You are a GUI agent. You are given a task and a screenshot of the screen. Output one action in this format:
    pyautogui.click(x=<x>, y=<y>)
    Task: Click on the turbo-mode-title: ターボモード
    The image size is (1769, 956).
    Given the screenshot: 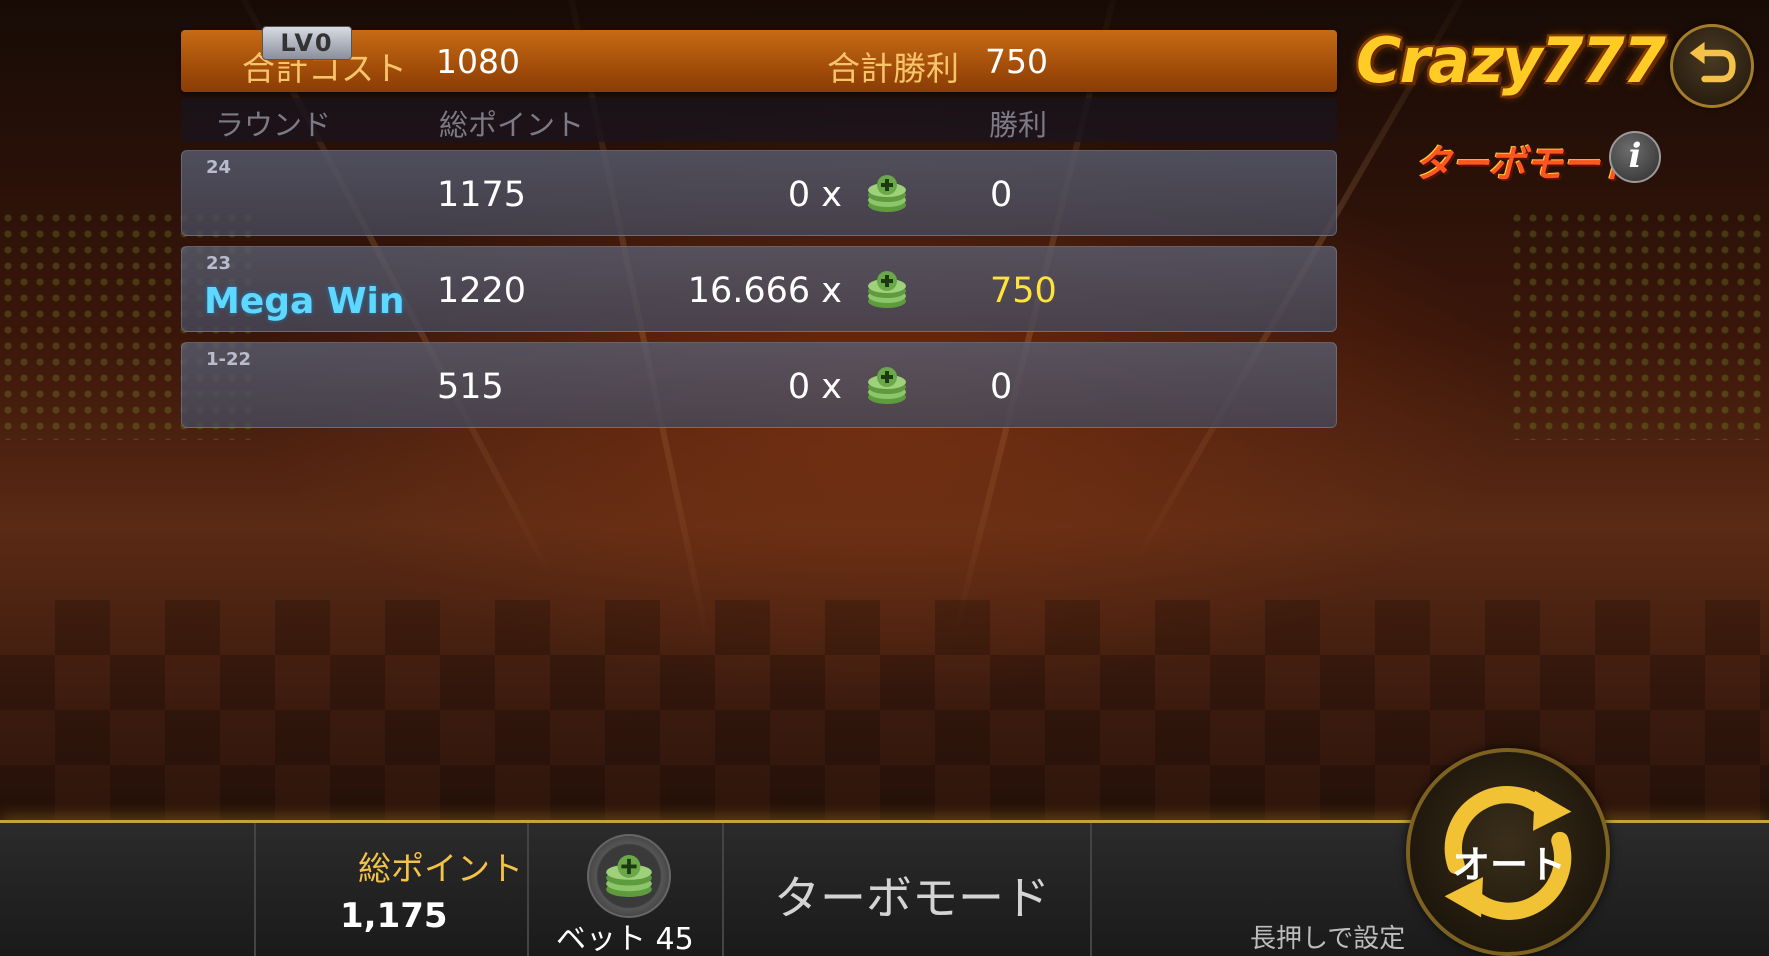 What is the action you would take?
    pyautogui.click(x=1525, y=164)
    